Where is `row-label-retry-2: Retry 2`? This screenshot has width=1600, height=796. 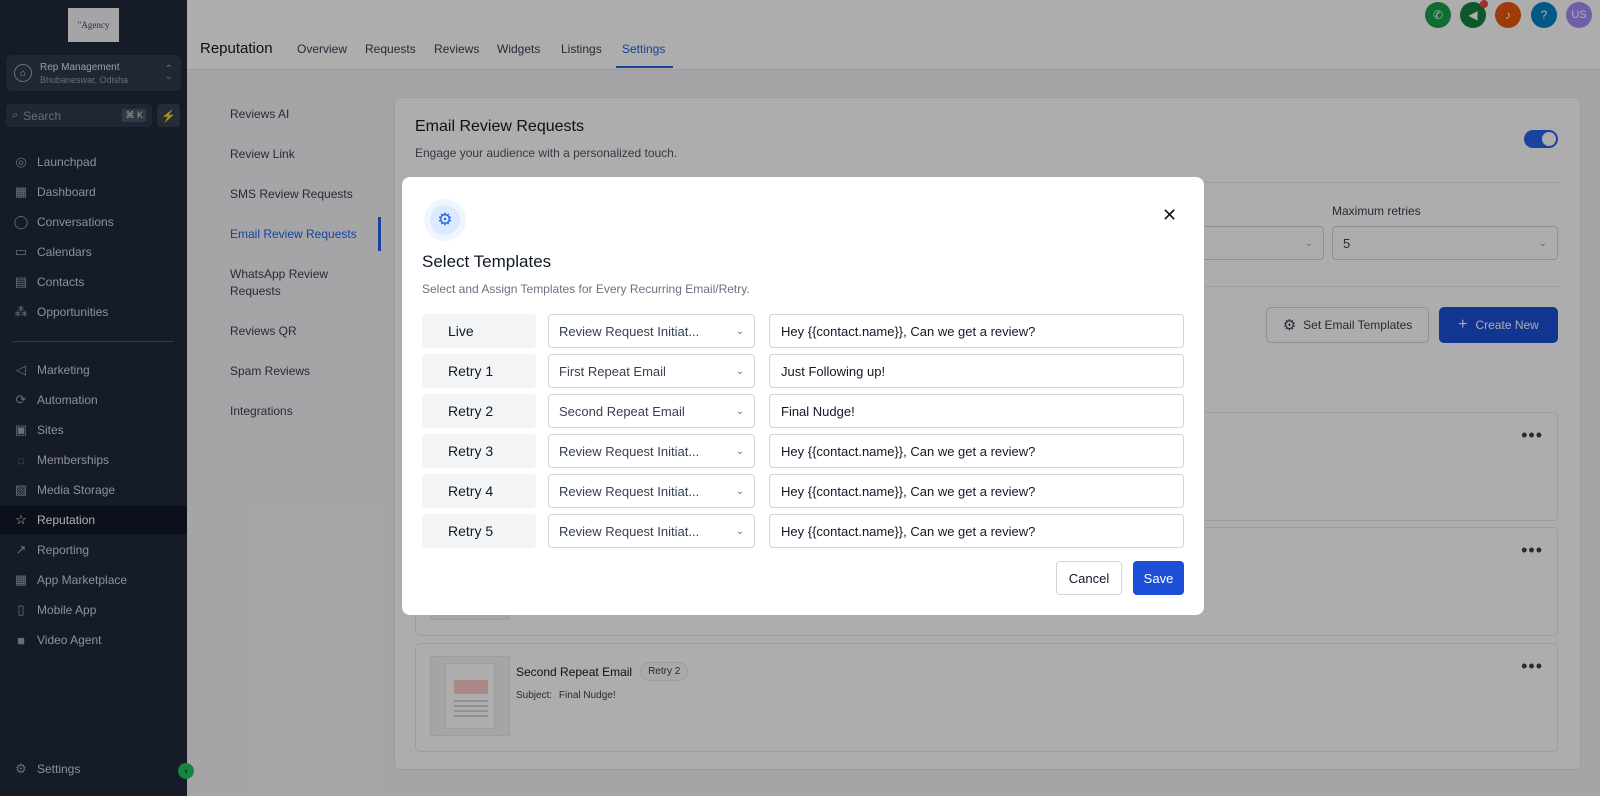 row-label-retry-2: Retry 2 is located at coordinates (479, 411).